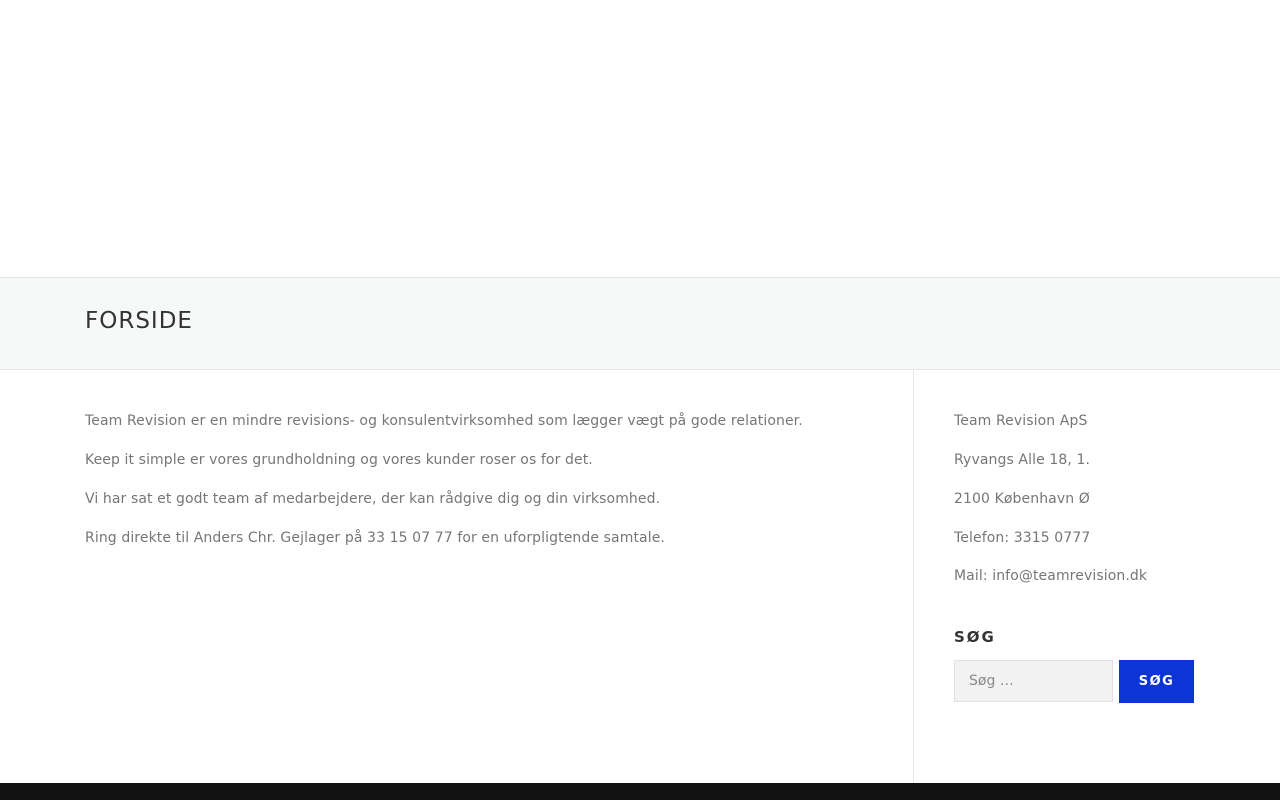 The image size is (1280, 800). What do you see at coordinates (1022, 538) in the screenshot?
I see `phone-info: Telefon: 3315 0777` at bounding box center [1022, 538].